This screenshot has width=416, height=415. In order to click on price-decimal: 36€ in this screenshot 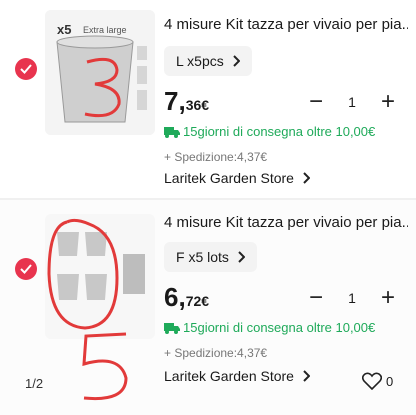, I will do `click(197, 105)`.